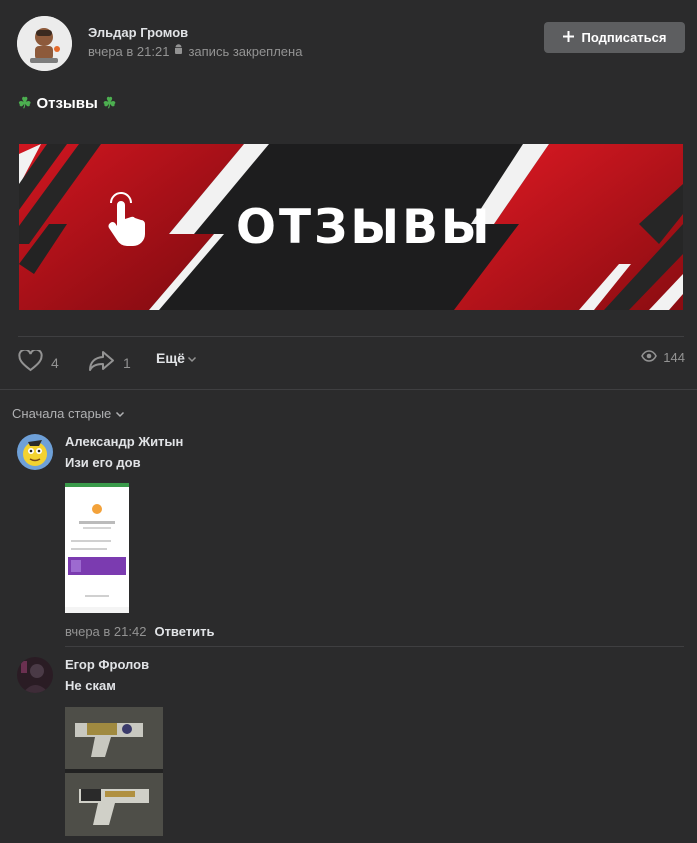 The height and width of the screenshot is (843, 697). Describe the element at coordinates (30, 361) in the screenshot. I see `heart-icon` at that location.